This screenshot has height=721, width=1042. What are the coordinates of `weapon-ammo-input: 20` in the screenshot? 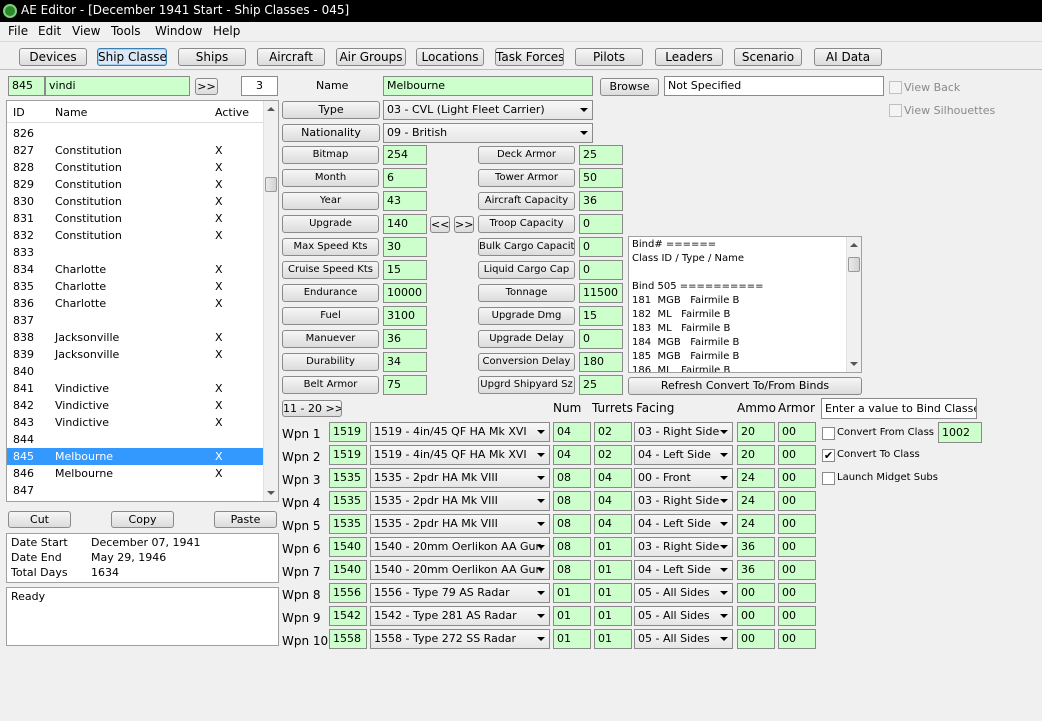 It's located at (756, 455).